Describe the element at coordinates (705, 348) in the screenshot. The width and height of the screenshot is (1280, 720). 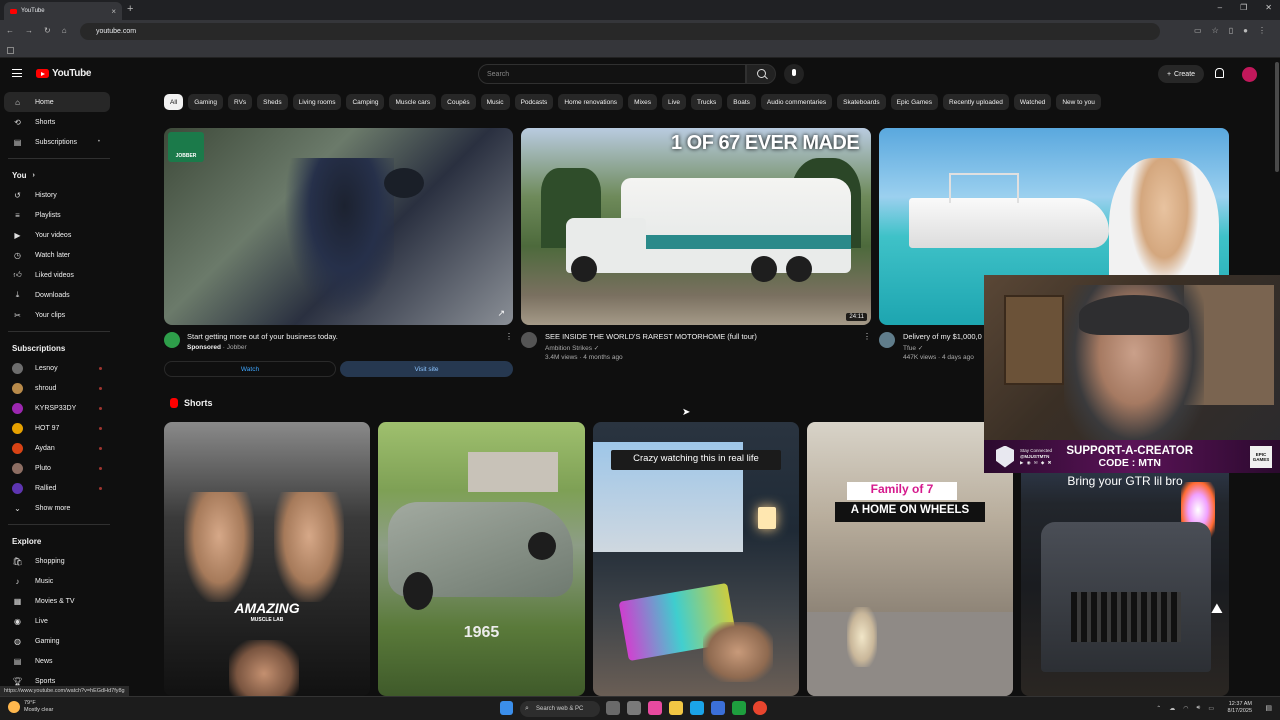
I see `channel-name: Ambition Strikes ✓` at that location.